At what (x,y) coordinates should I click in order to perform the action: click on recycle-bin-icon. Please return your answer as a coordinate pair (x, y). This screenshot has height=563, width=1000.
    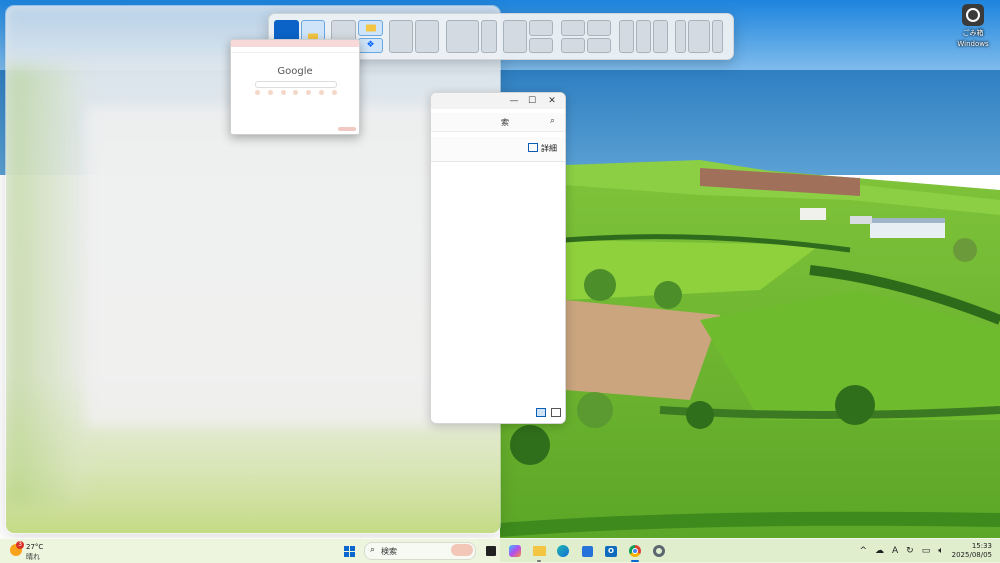
    Looking at the image, I should click on (973, 15).